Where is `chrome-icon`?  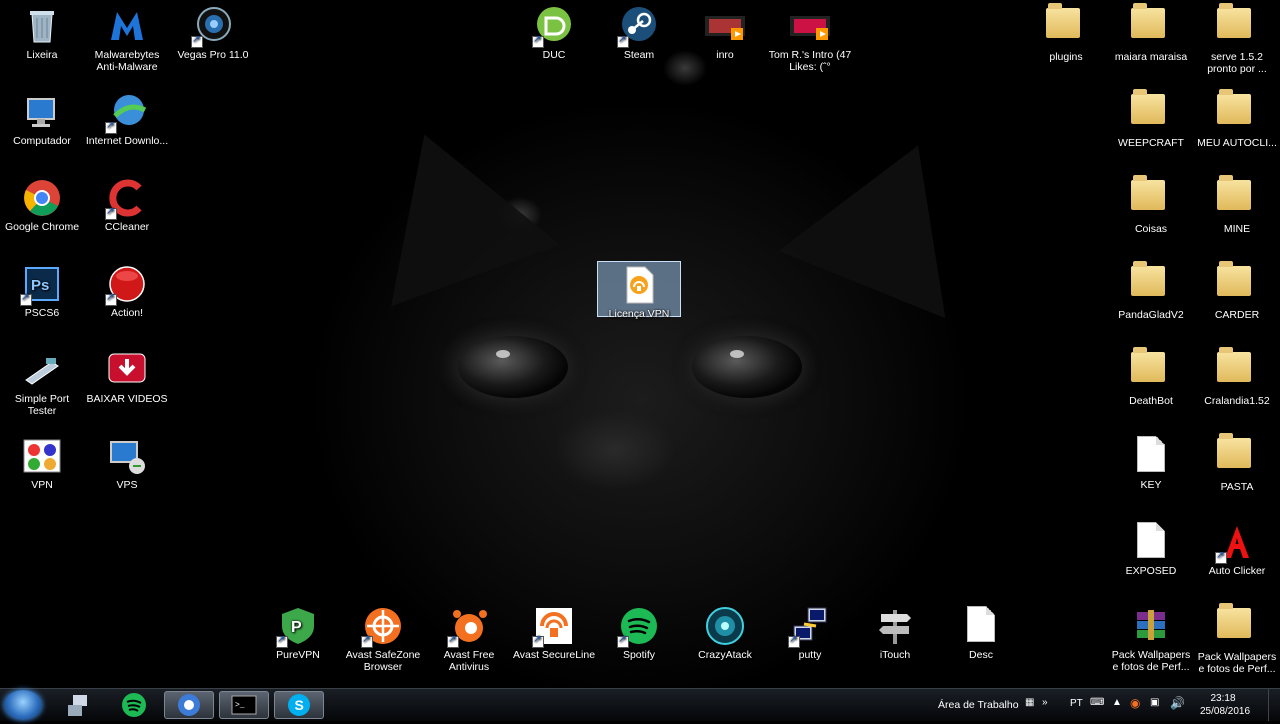
chrome-icon is located at coordinates (189, 705).